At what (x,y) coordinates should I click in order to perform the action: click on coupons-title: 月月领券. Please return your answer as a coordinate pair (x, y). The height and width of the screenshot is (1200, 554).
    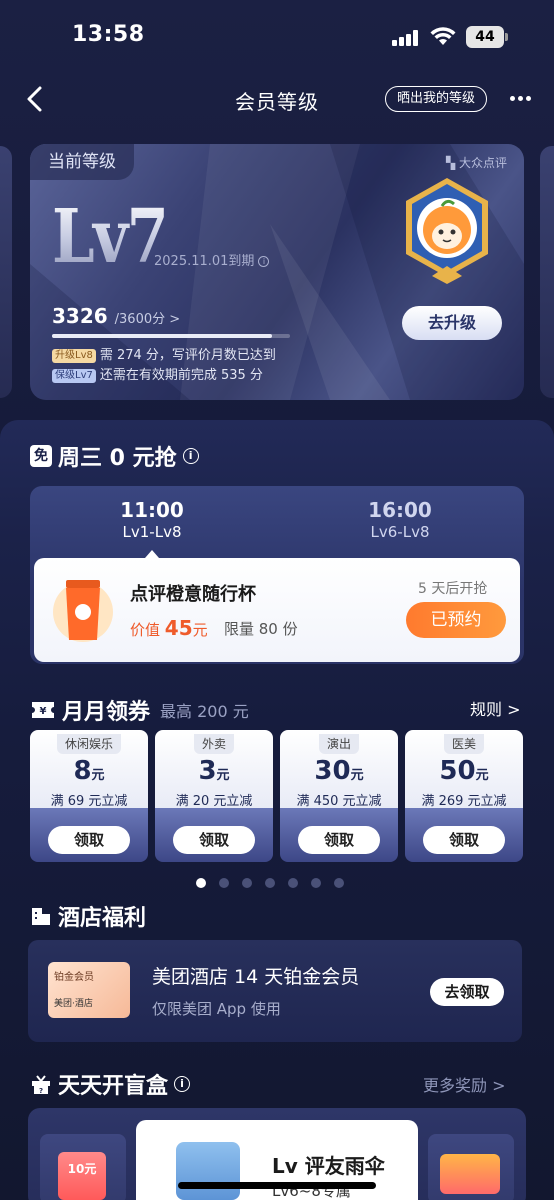
    Looking at the image, I should click on (106, 712).